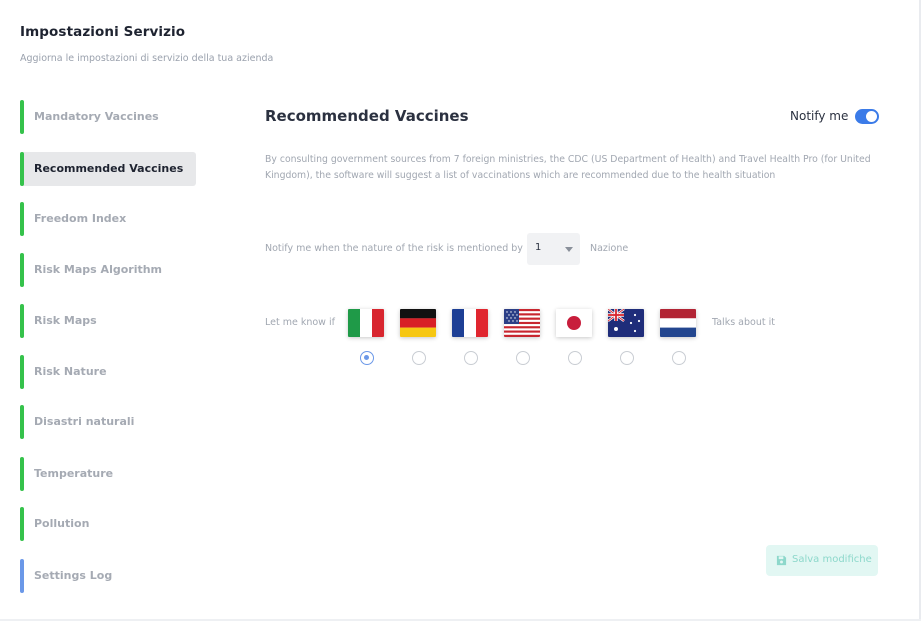 The height and width of the screenshot is (621, 921). What do you see at coordinates (80, 218) in the screenshot?
I see `sidebar-item-label: Freedom Index` at bounding box center [80, 218].